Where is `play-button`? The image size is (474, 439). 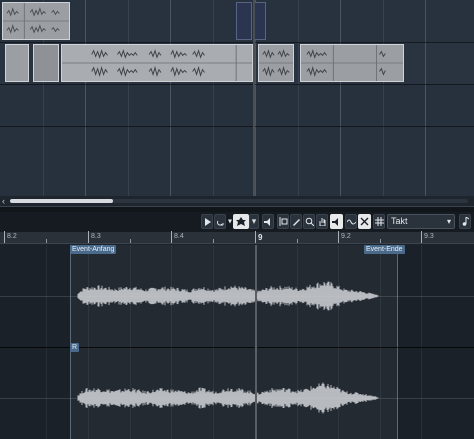
play-button is located at coordinates (207, 221).